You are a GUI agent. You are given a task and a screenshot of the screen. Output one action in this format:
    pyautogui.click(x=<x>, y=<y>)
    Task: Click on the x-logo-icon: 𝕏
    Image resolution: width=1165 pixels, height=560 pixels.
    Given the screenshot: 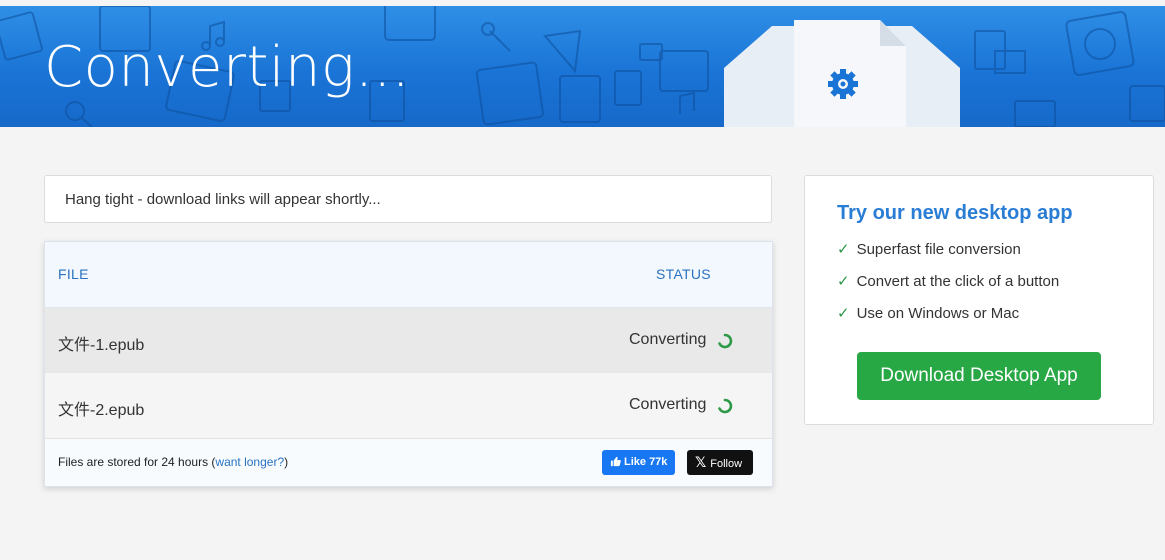 What is the action you would take?
    pyautogui.click(x=701, y=462)
    